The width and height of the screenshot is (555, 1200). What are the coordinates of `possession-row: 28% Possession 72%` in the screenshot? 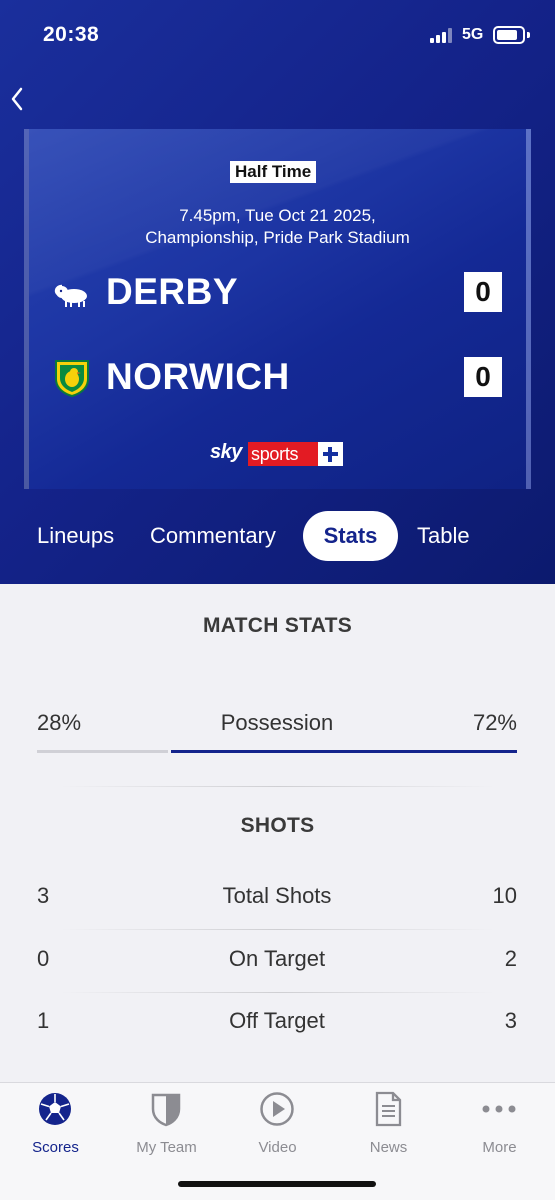 It's located at (277, 725).